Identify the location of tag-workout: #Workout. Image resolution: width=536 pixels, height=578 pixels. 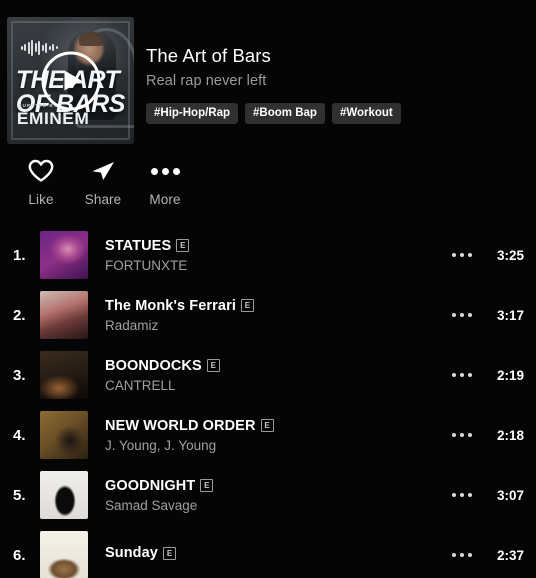
(366, 114).